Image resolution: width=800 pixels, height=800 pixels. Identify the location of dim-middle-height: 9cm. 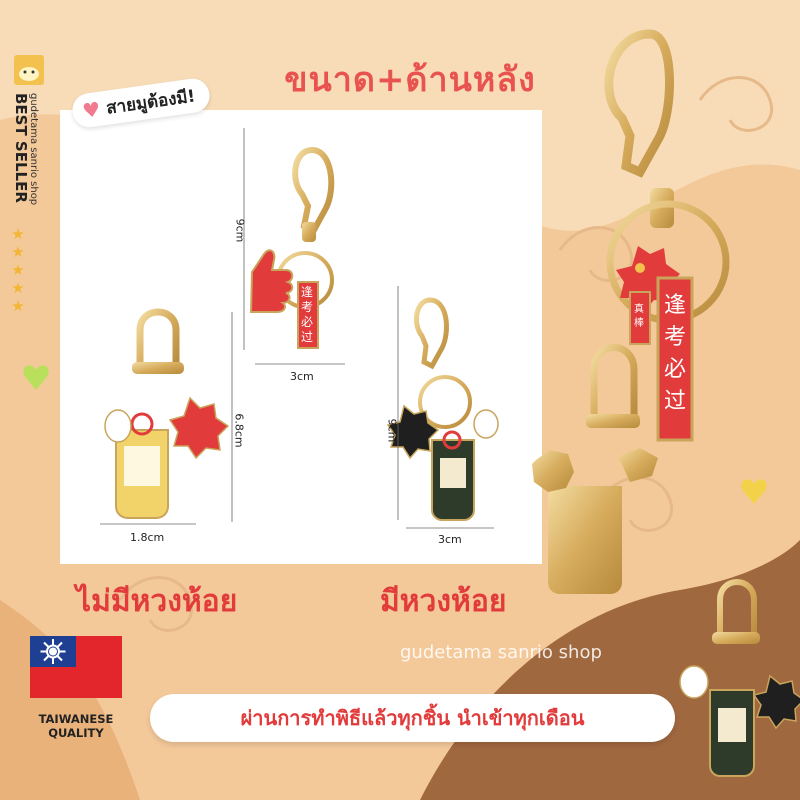
(240, 230).